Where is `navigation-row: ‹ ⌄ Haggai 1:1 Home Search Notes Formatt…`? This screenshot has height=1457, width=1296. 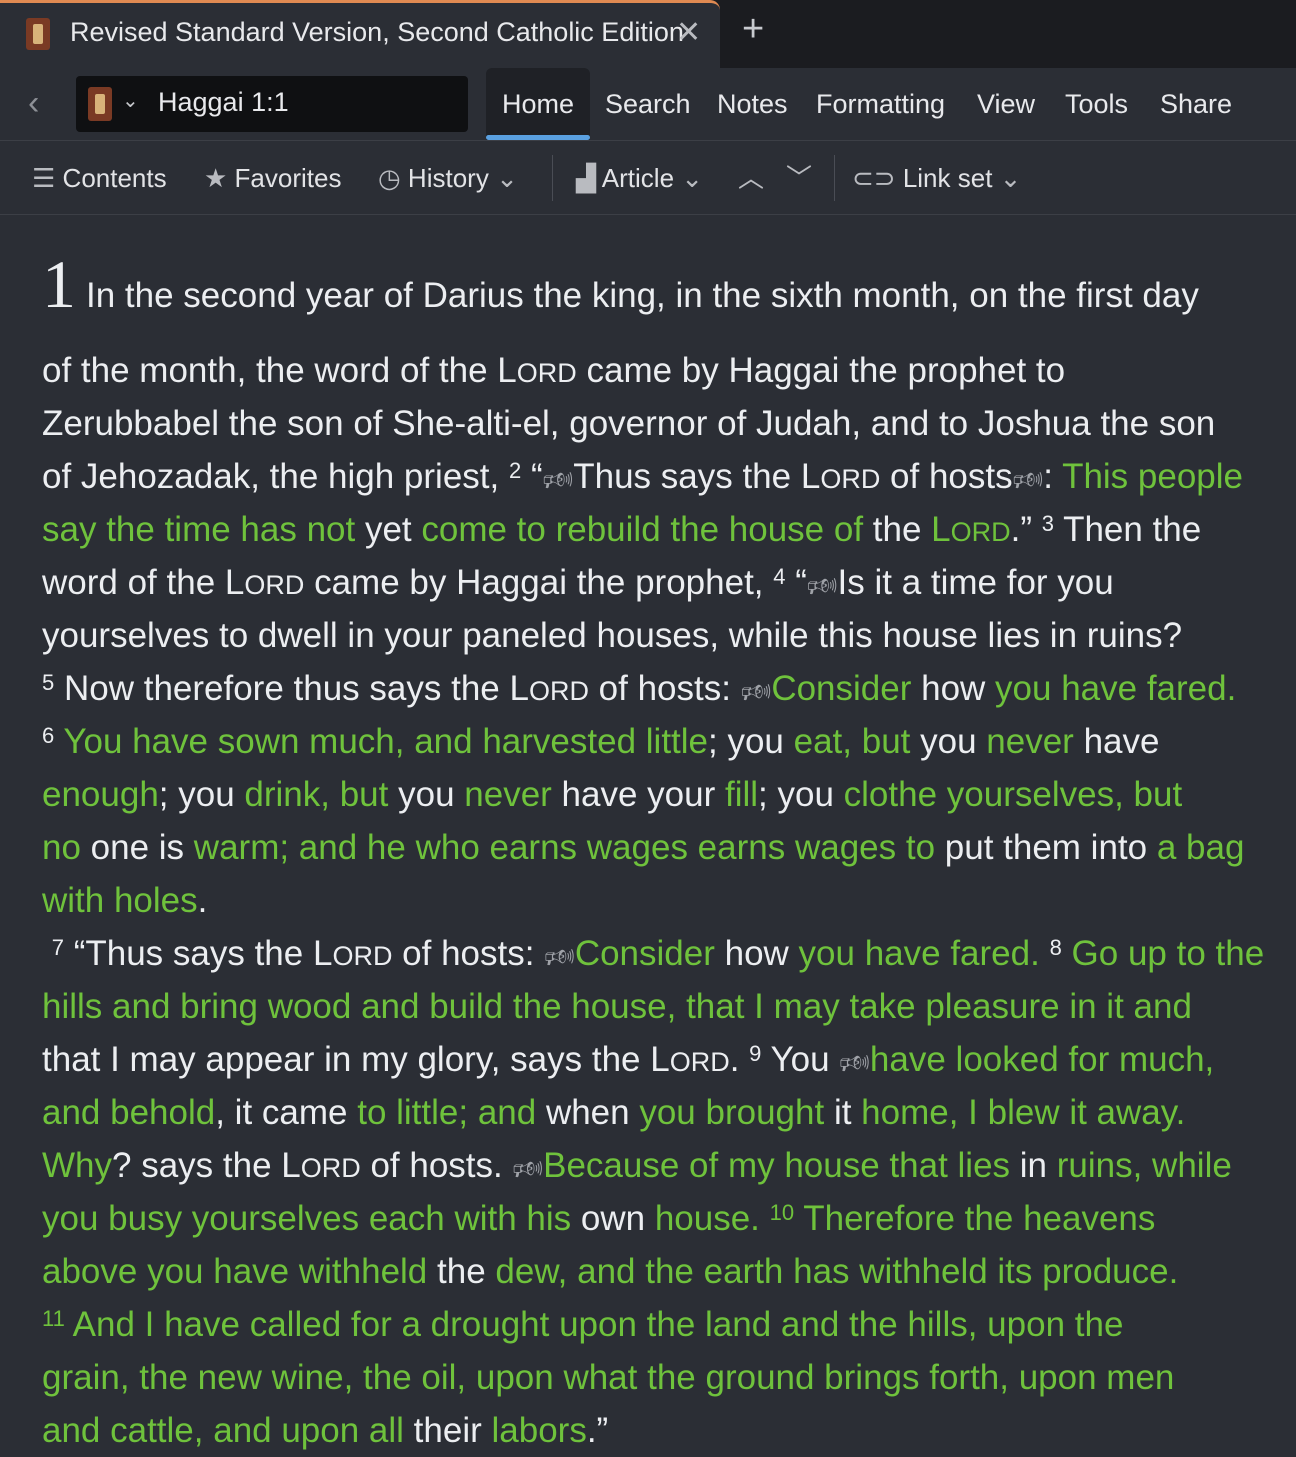
navigation-row: ‹ ⌄ Haggai 1:1 Home Search Notes Formatt… is located at coordinates (648, 104).